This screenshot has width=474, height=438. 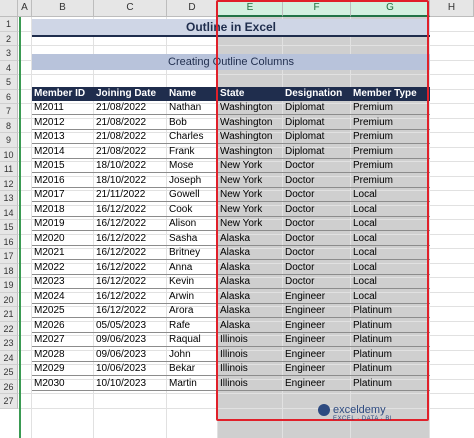 What do you see at coordinates (192, 311) in the screenshot?
I see `cell-name: Arora` at bounding box center [192, 311].